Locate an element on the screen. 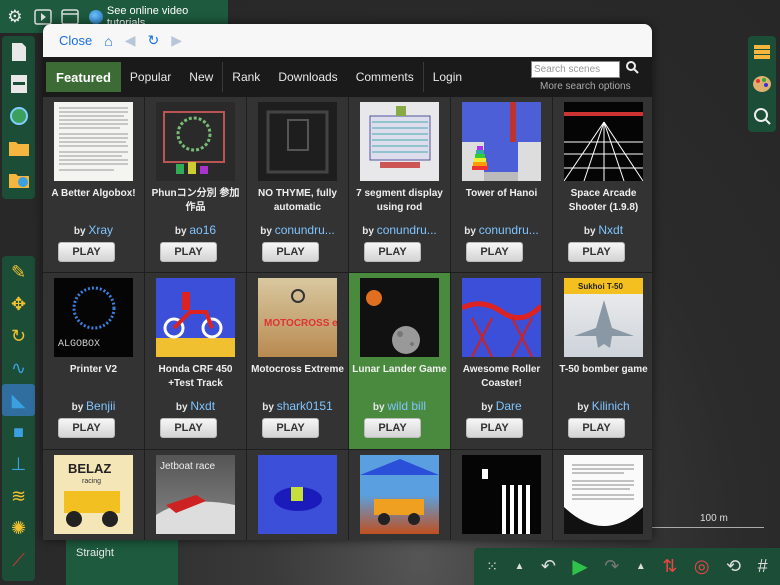  box-tool-icon: ■ is located at coordinates (18, 432).